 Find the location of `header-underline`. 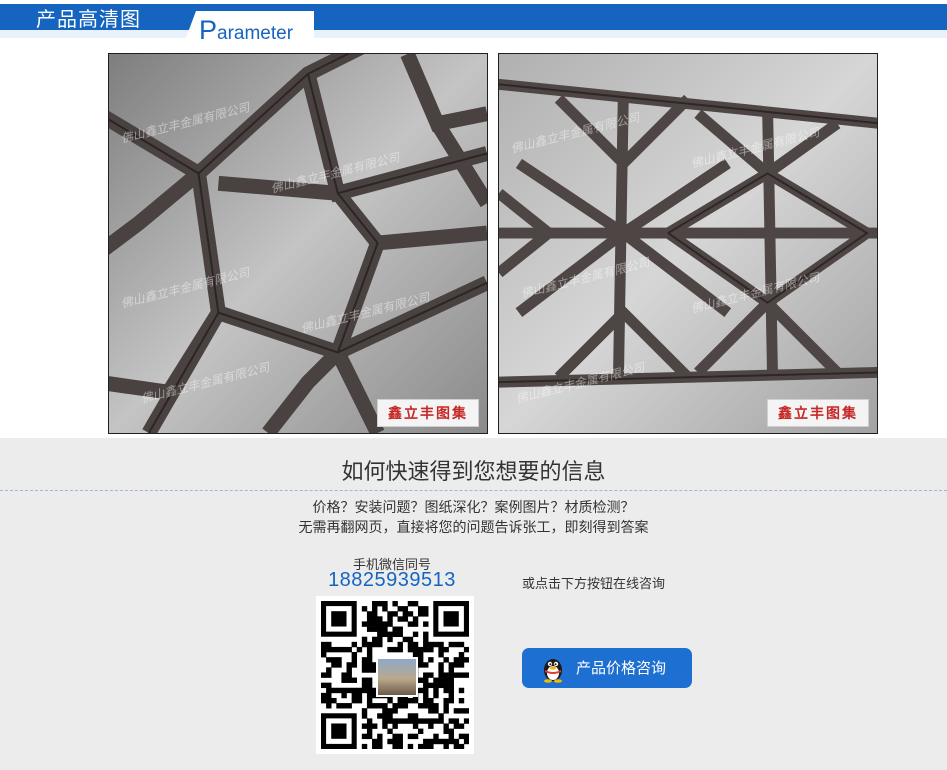

header-underline is located at coordinates (473, 34).